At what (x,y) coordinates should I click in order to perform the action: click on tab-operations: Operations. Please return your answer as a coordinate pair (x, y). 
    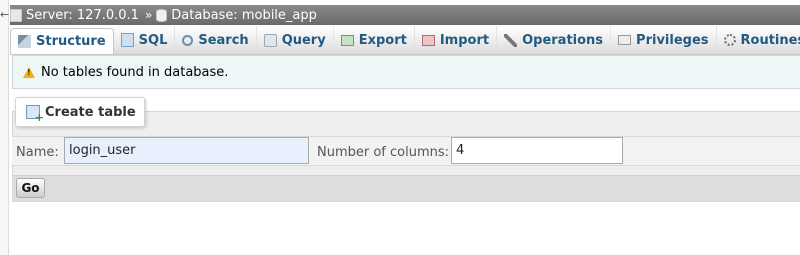
    Looking at the image, I should click on (554, 40).